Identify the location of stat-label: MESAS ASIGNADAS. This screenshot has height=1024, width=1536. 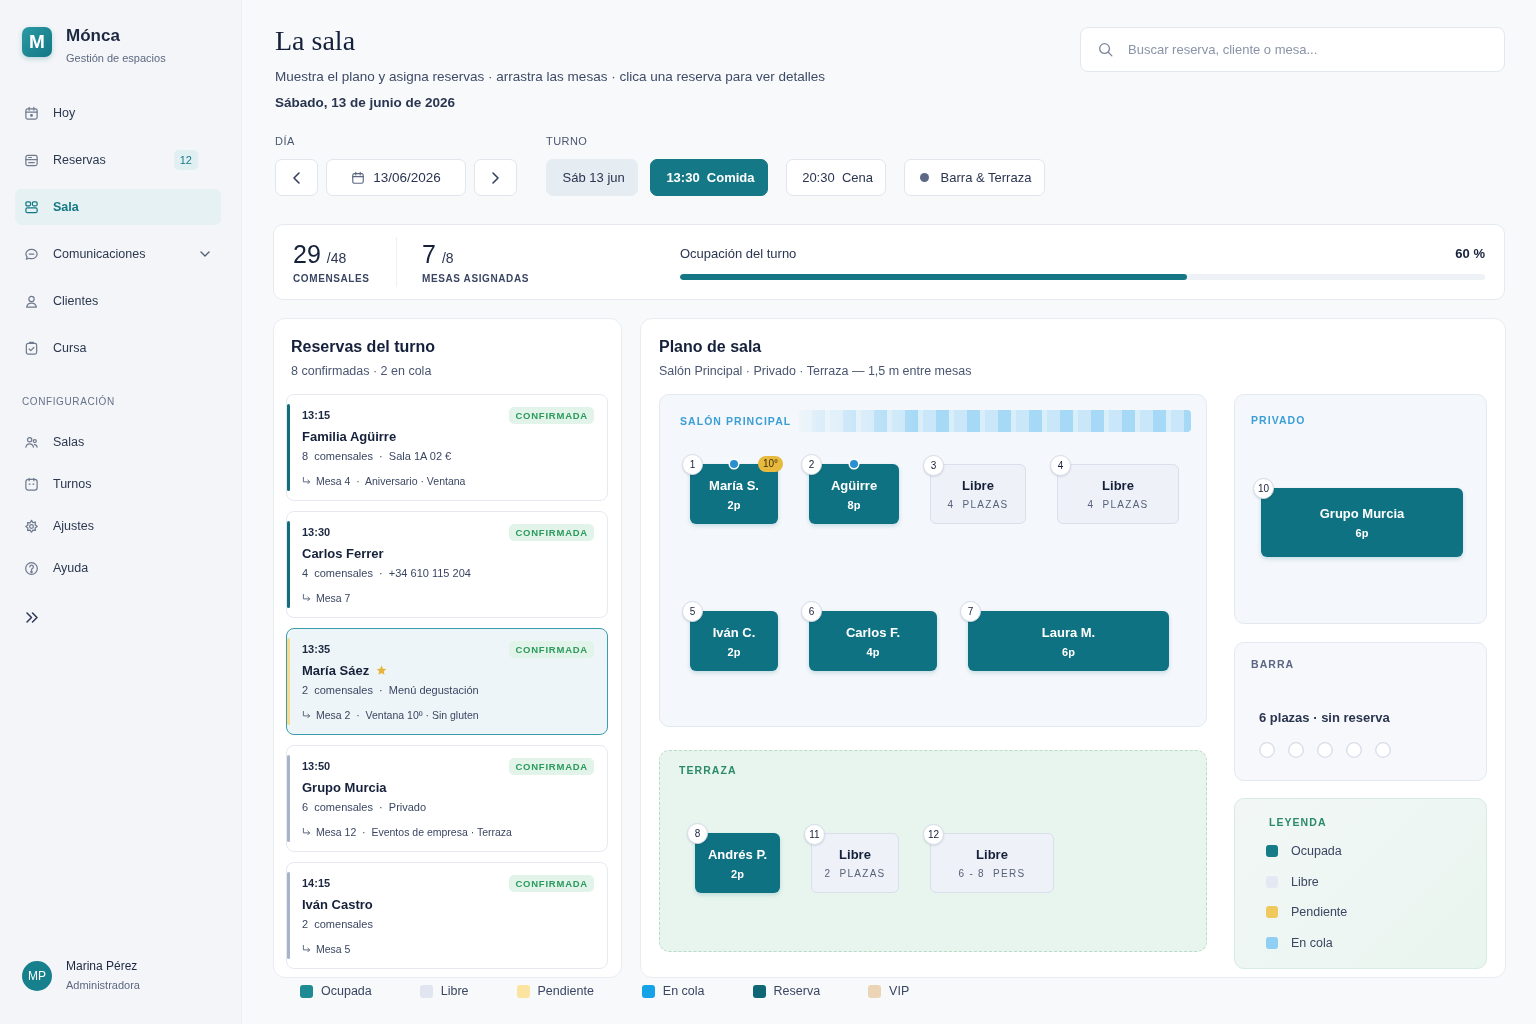
(475, 279).